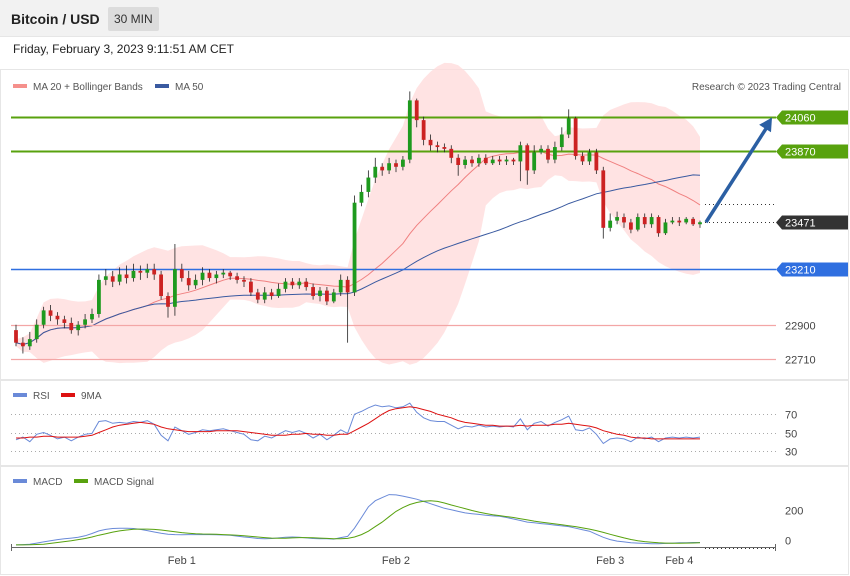 The width and height of the screenshot is (850, 576). Describe the element at coordinates (800, 153) in the screenshot. I see `resistance-label: 23870` at that location.